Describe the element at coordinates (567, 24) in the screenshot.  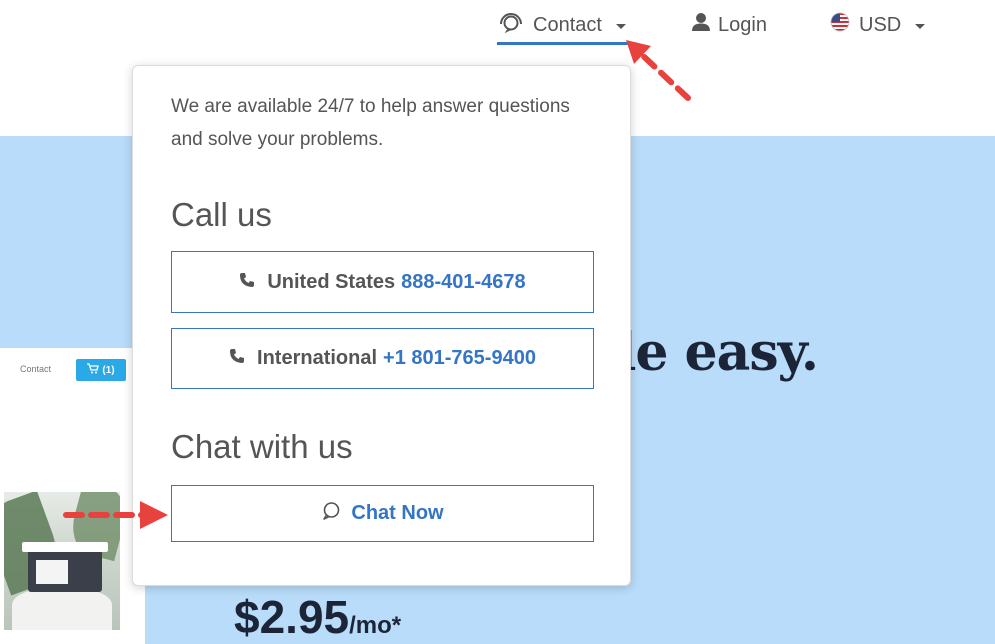
I see `contact-label: Contact` at that location.